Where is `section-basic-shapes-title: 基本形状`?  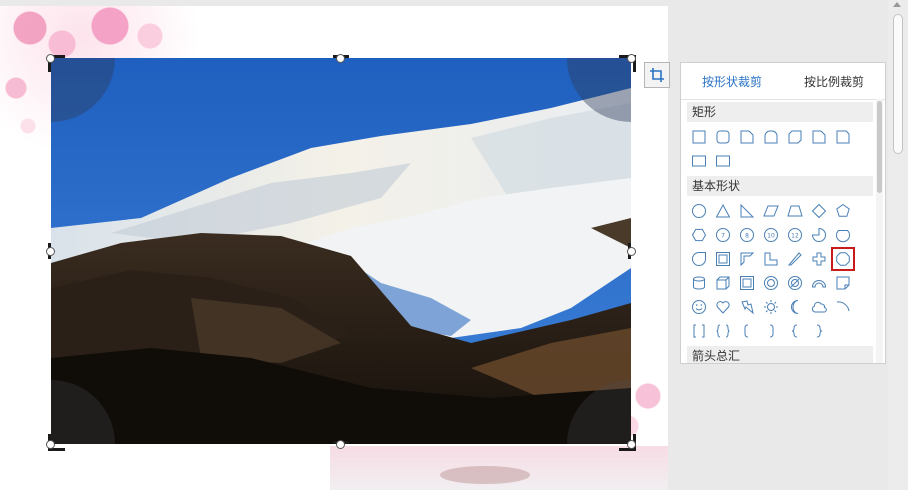 section-basic-shapes-title: 基本形状 is located at coordinates (780, 186).